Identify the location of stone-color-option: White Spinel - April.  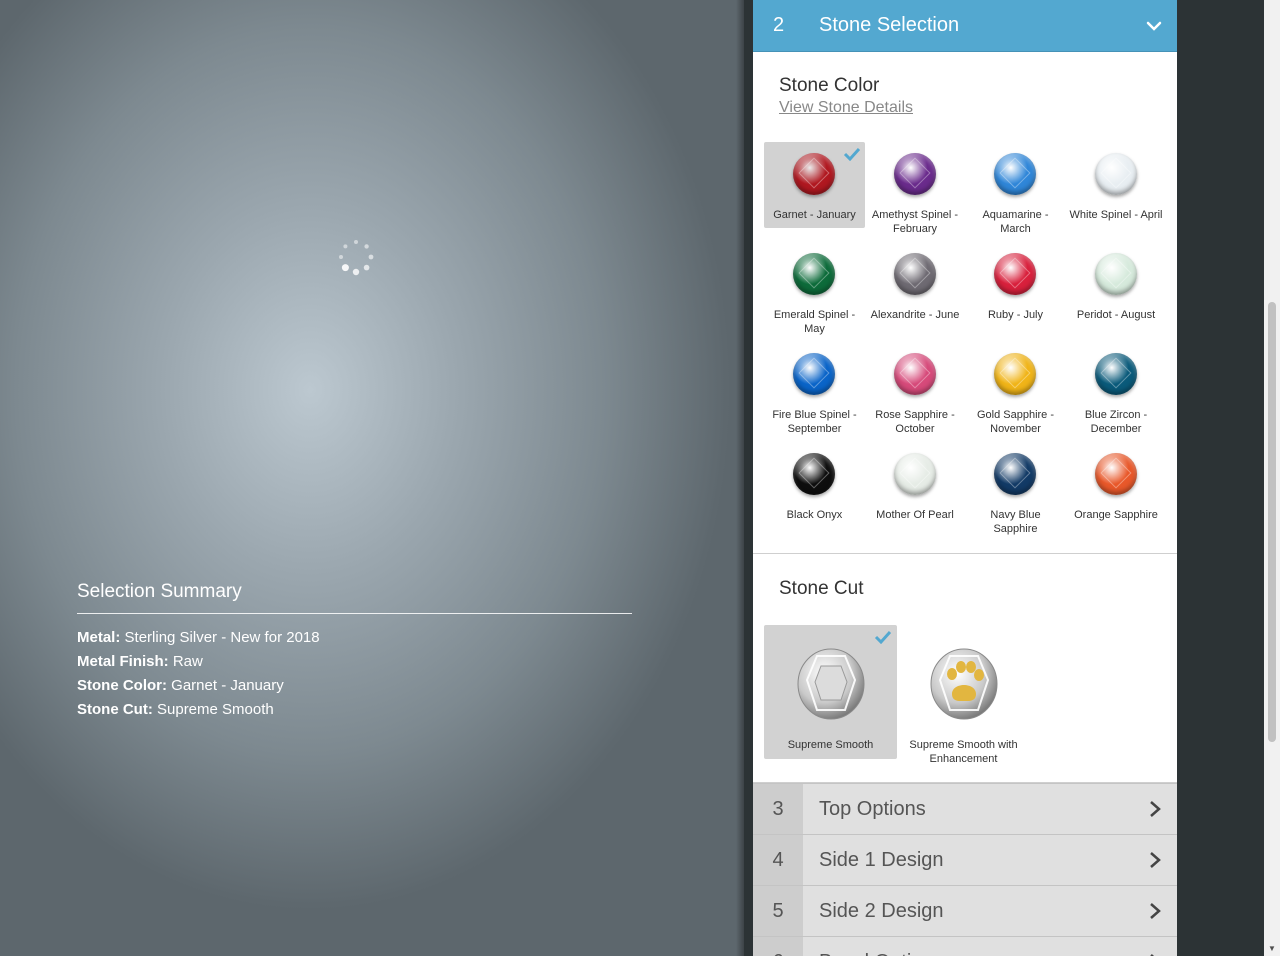
(1116, 185).